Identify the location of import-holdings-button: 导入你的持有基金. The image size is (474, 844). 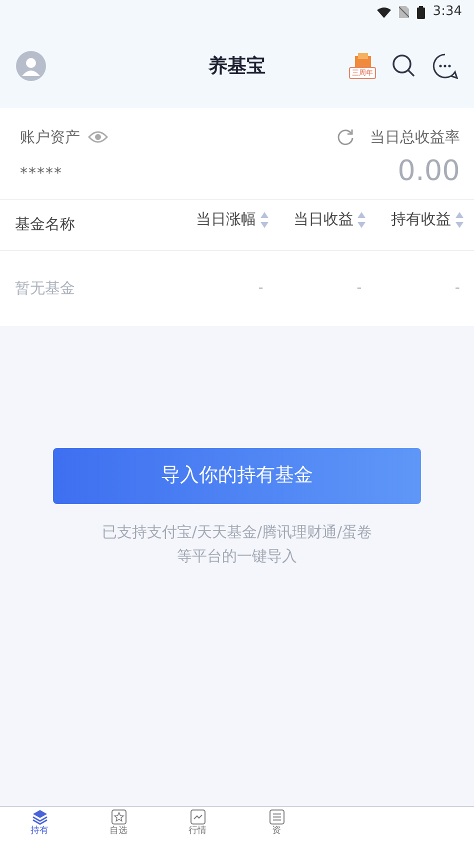
(237, 476).